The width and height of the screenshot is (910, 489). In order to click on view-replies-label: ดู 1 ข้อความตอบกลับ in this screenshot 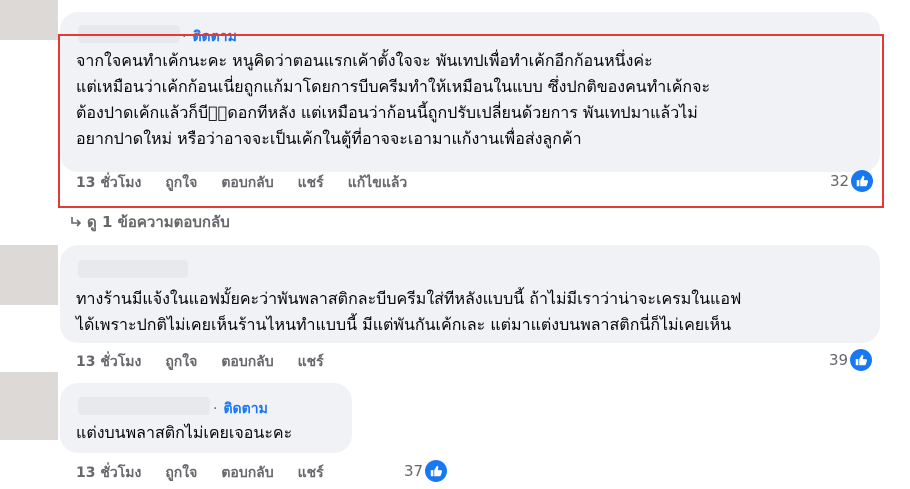, I will do `click(158, 222)`.